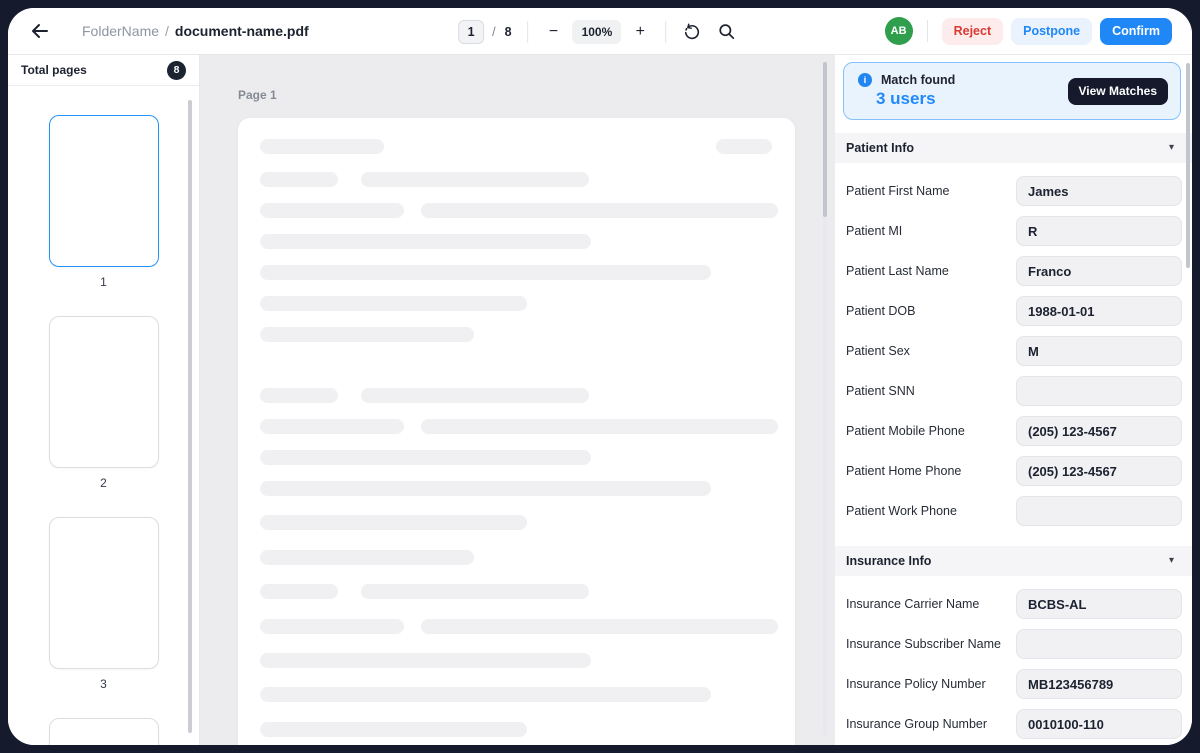  What do you see at coordinates (1099, 431) in the screenshot?
I see `patient-mobile-phone-input` at bounding box center [1099, 431].